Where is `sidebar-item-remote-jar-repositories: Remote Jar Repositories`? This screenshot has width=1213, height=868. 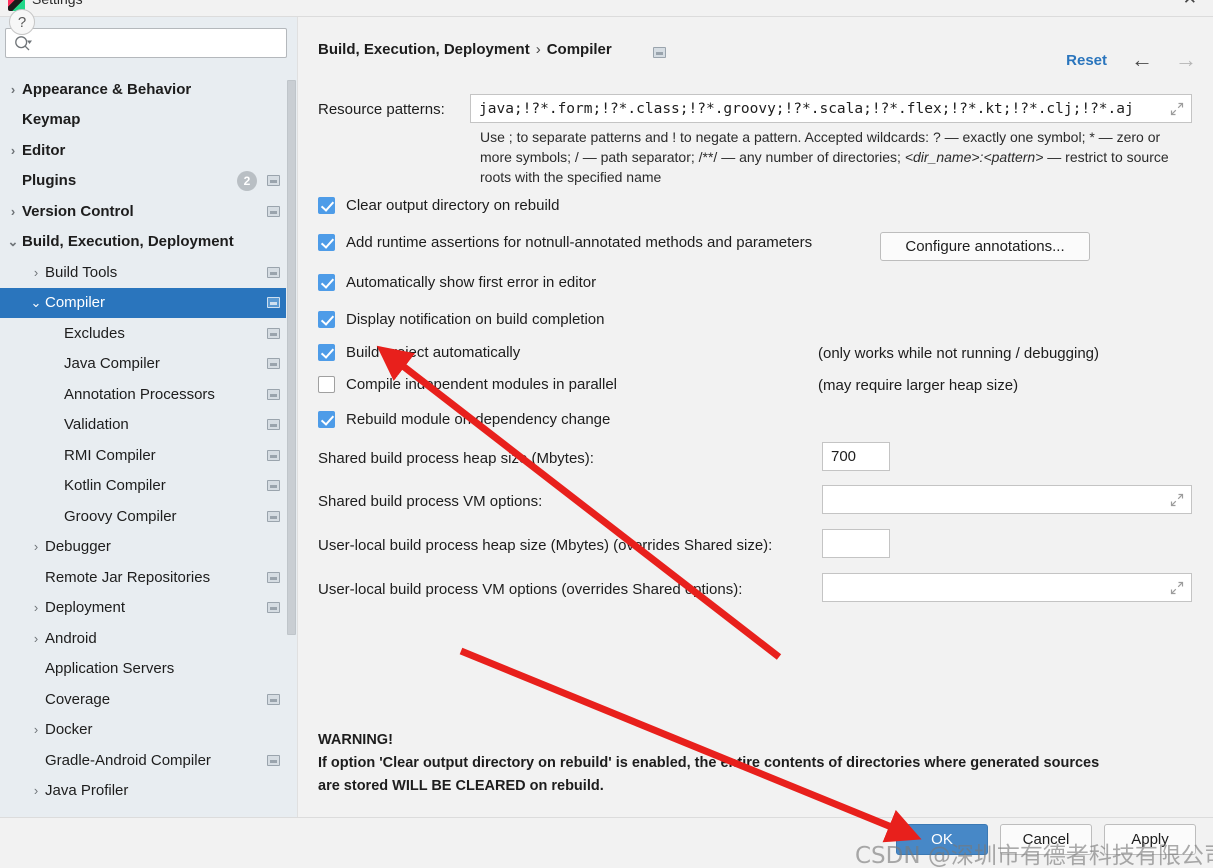
sidebar-item-remote-jar-repositories: Remote Jar Repositories is located at coordinates (148, 577).